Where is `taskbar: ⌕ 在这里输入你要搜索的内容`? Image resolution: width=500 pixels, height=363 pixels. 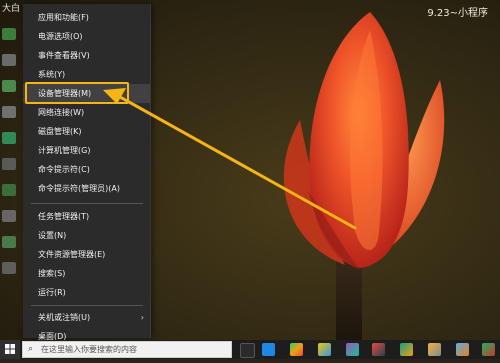 taskbar: ⌕ 在这里输入你要搜索的内容 is located at coordinates (250, 349).